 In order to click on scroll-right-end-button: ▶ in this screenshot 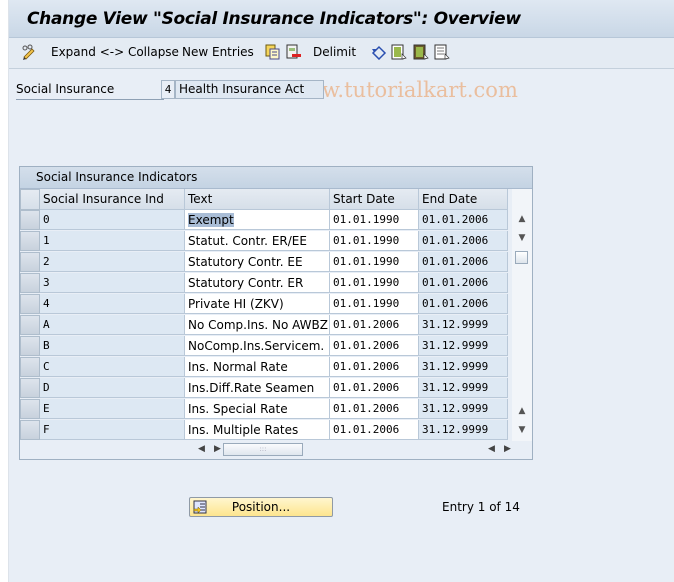, I will do `click(507, 449)`.